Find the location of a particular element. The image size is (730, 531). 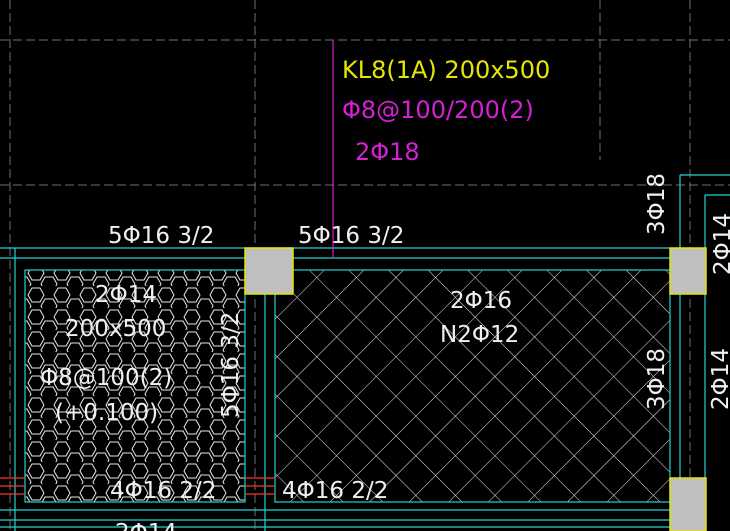

left-side-rebar-vertical: 5Φ16 3/2 is located at coordinates (231, 365).